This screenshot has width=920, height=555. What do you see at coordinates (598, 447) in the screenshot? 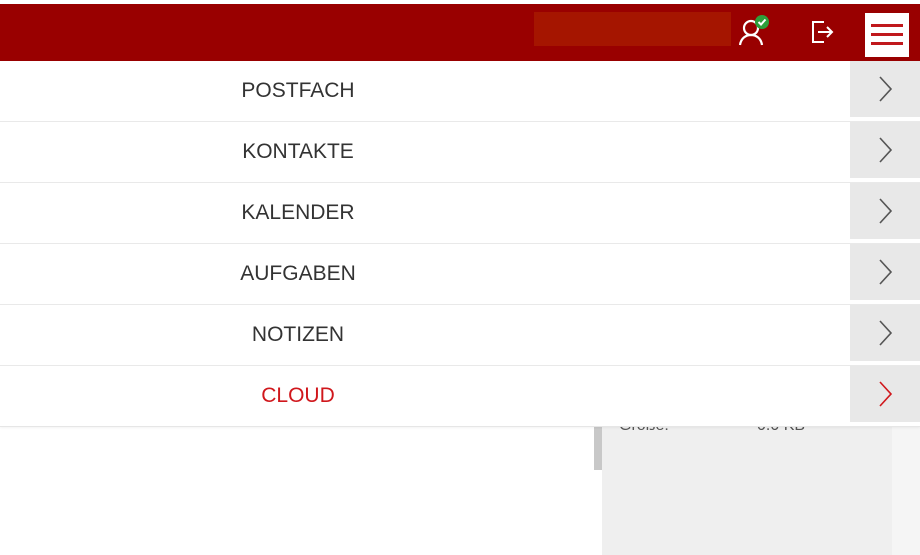
I see `background-scrollbar` at bounding box center [598, 447].